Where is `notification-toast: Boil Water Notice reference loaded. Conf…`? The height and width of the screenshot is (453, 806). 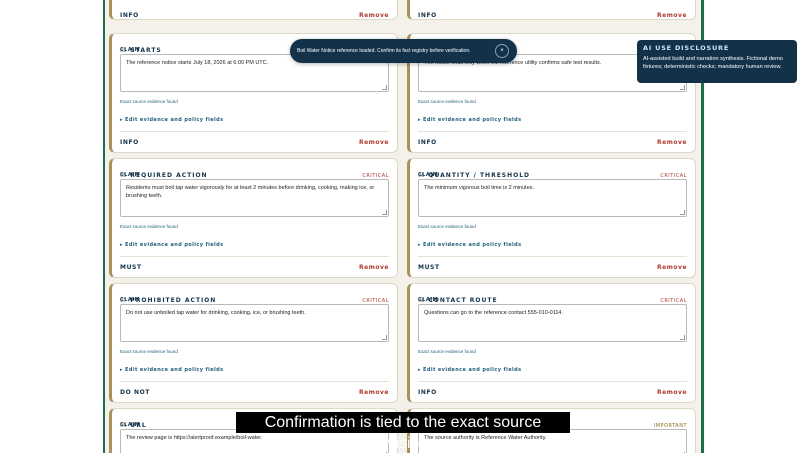
notification-toast: Boil Water Notice reference loaded. Conf… is located at coordinates (403, 51).